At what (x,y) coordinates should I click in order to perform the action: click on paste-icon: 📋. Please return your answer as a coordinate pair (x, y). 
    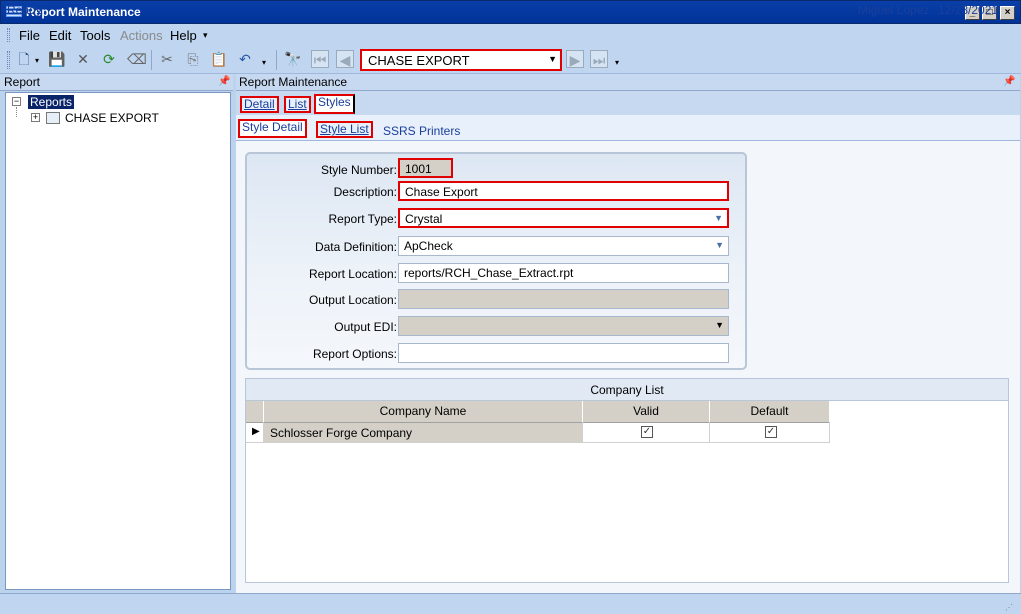
    Looking at the image, I should click on (219, 59).